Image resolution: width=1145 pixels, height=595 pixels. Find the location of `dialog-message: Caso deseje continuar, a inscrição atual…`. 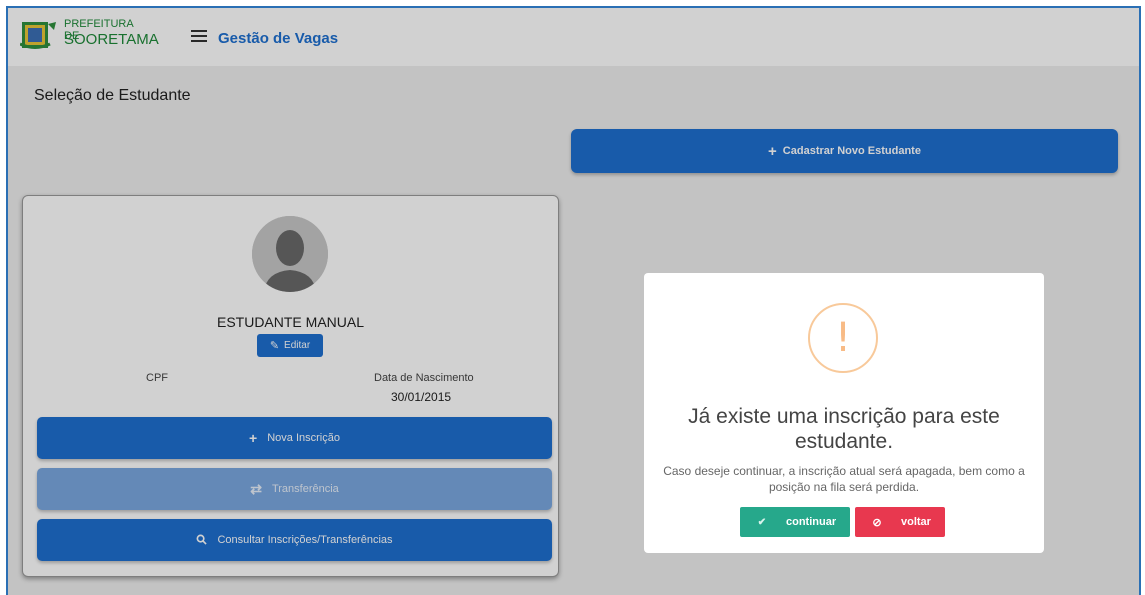

dialog-message: Caso deseje continuar, a inscrição atual… is located at coordinates (844, 479).